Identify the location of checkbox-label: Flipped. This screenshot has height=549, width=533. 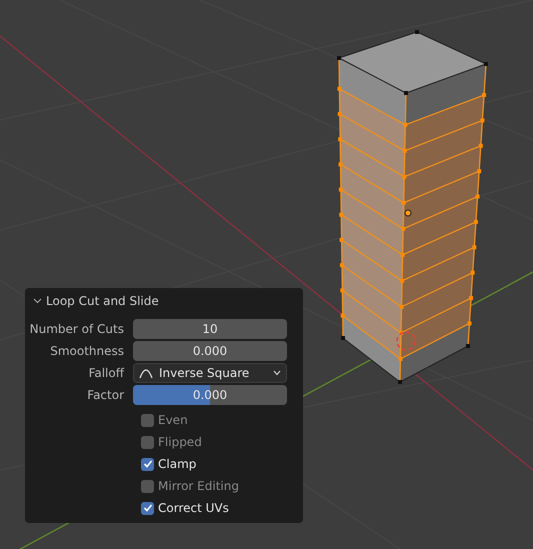
(180, 442).